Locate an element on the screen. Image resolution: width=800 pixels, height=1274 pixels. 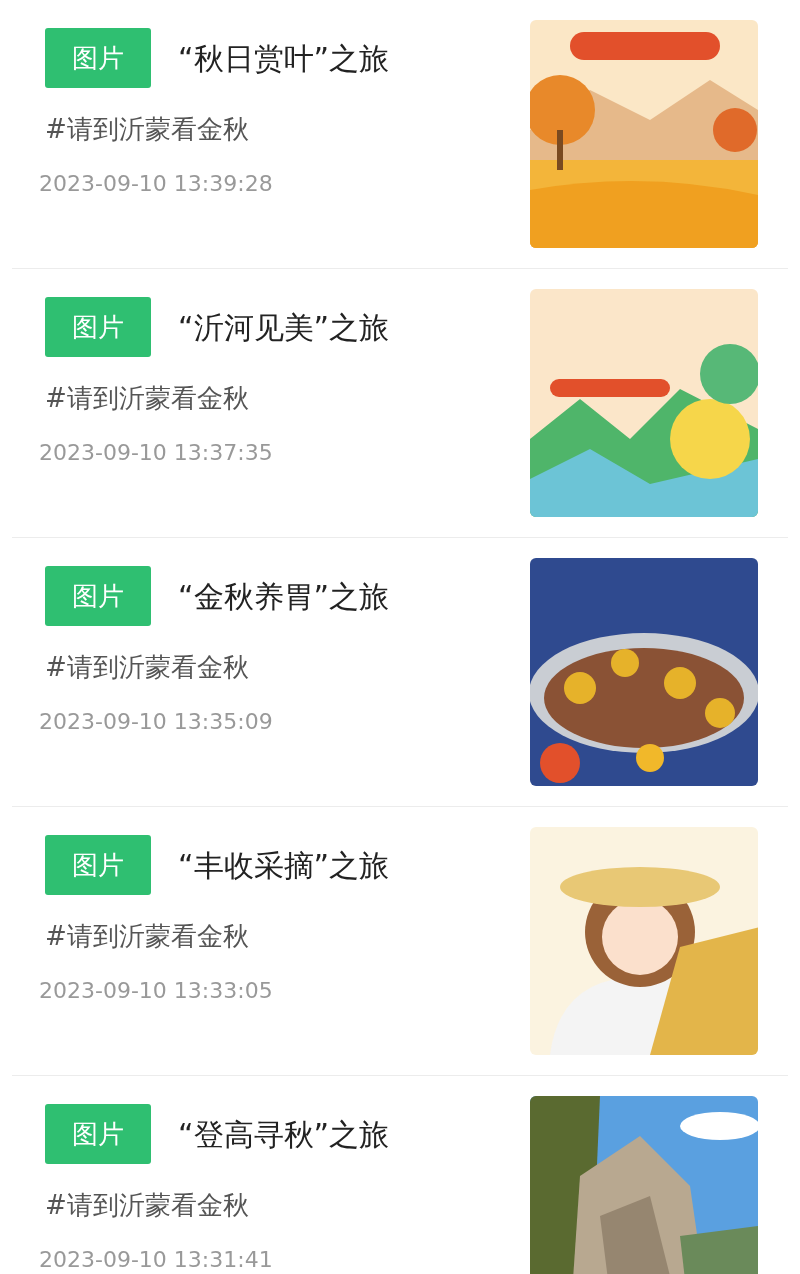
timestamp: 2023-09-10 13:37:35 is located at coordinates (156, 453).